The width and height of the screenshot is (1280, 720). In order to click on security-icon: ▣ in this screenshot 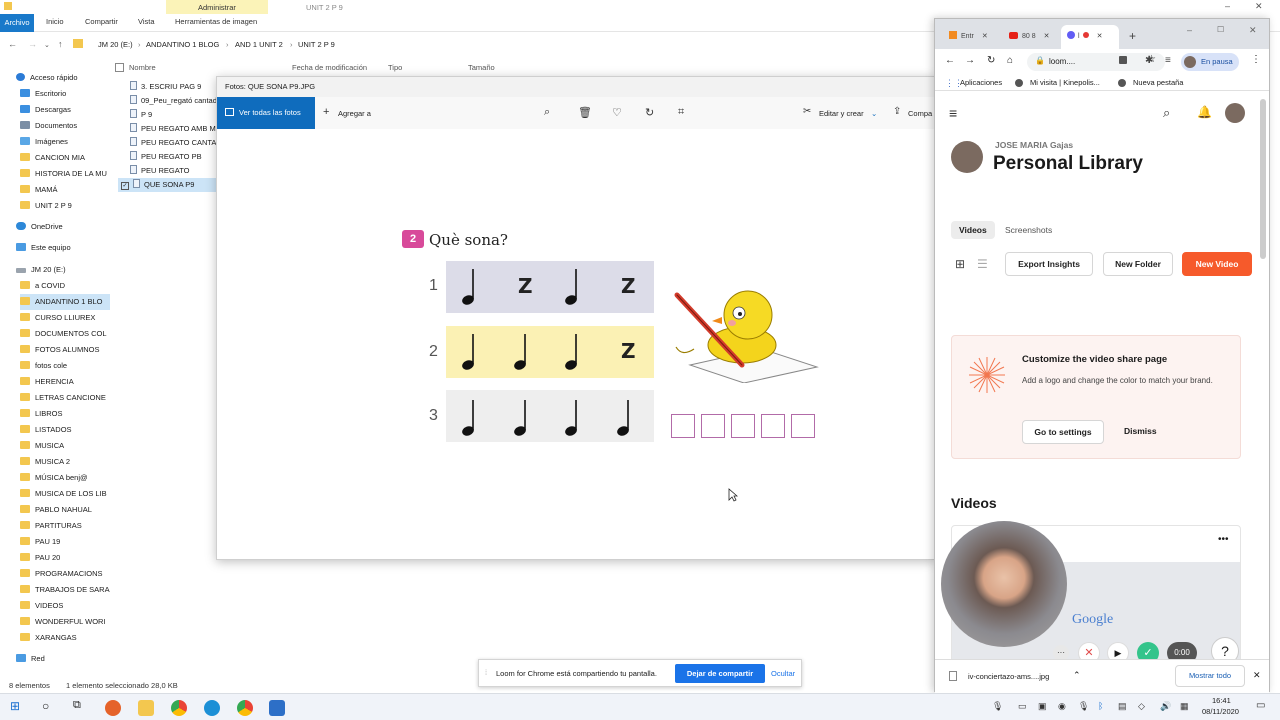, I will do `click(1042, 706)`.